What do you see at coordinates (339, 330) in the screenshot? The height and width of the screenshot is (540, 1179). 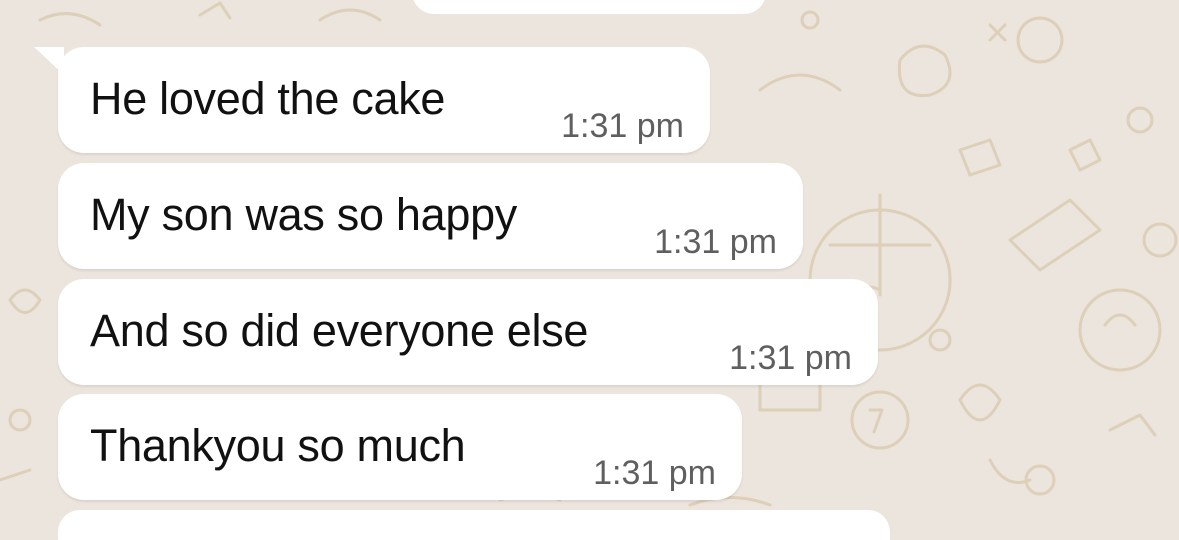 I see `message-text: And so did everyone else` at bounding box center [339, 330].